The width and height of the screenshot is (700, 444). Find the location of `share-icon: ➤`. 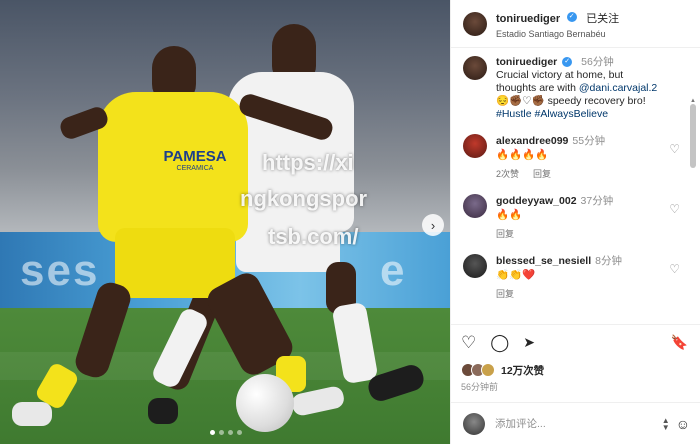

share-icon: ➤ is located at coordinates (529, 342).